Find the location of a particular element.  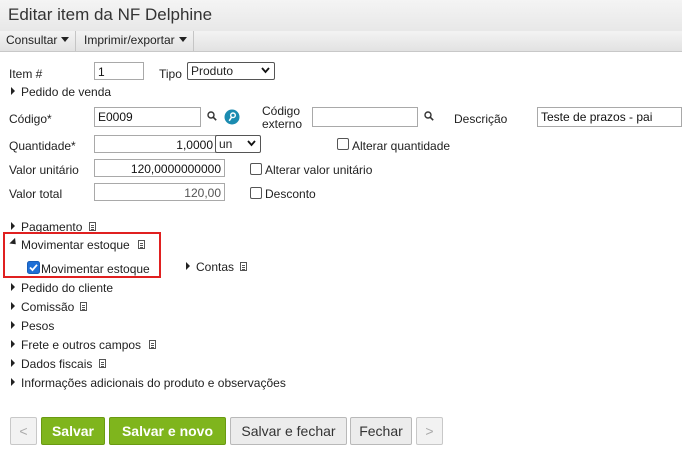

consultar-label: Consultar is located at coordinates (32, 40).